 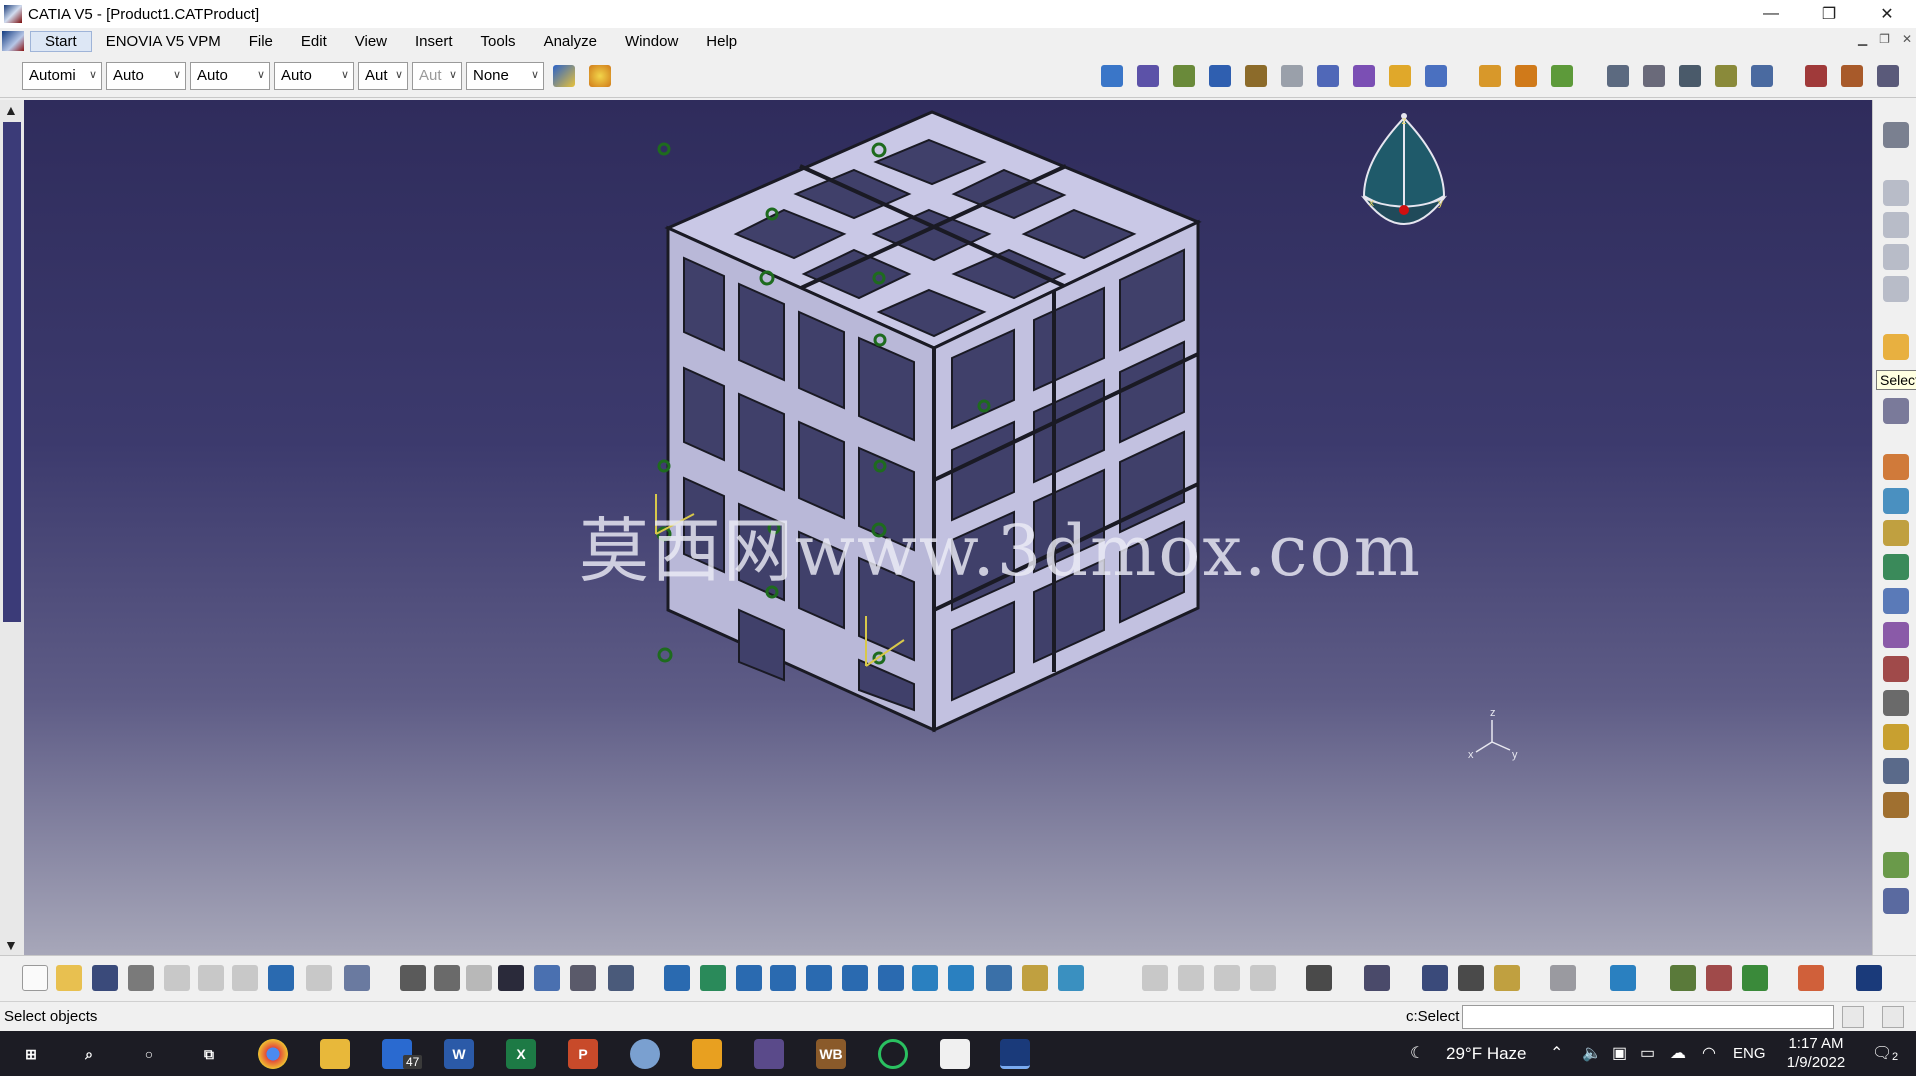 What do you see at coordinates (1816, 76) in the screenshot?
I see `scenes-icon` at bounding box center [1816, 76].